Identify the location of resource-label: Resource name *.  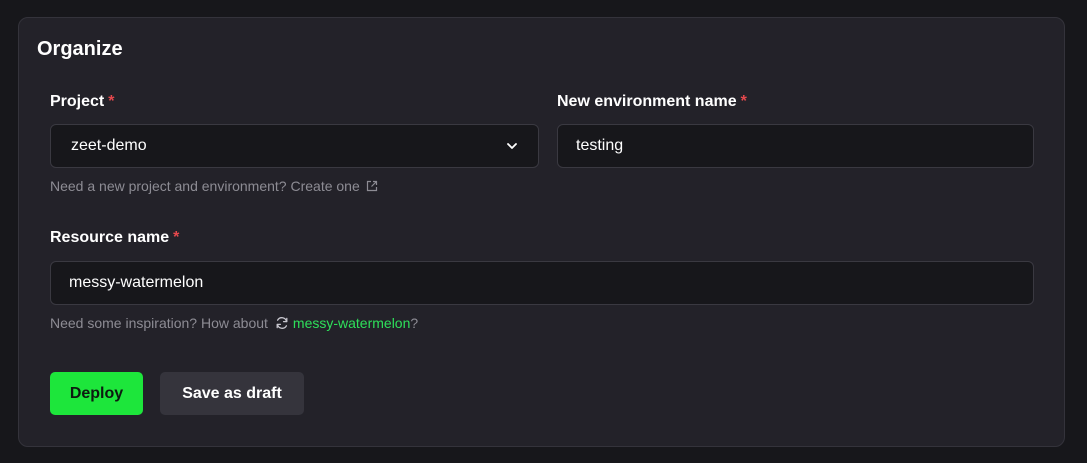
(114, 238).